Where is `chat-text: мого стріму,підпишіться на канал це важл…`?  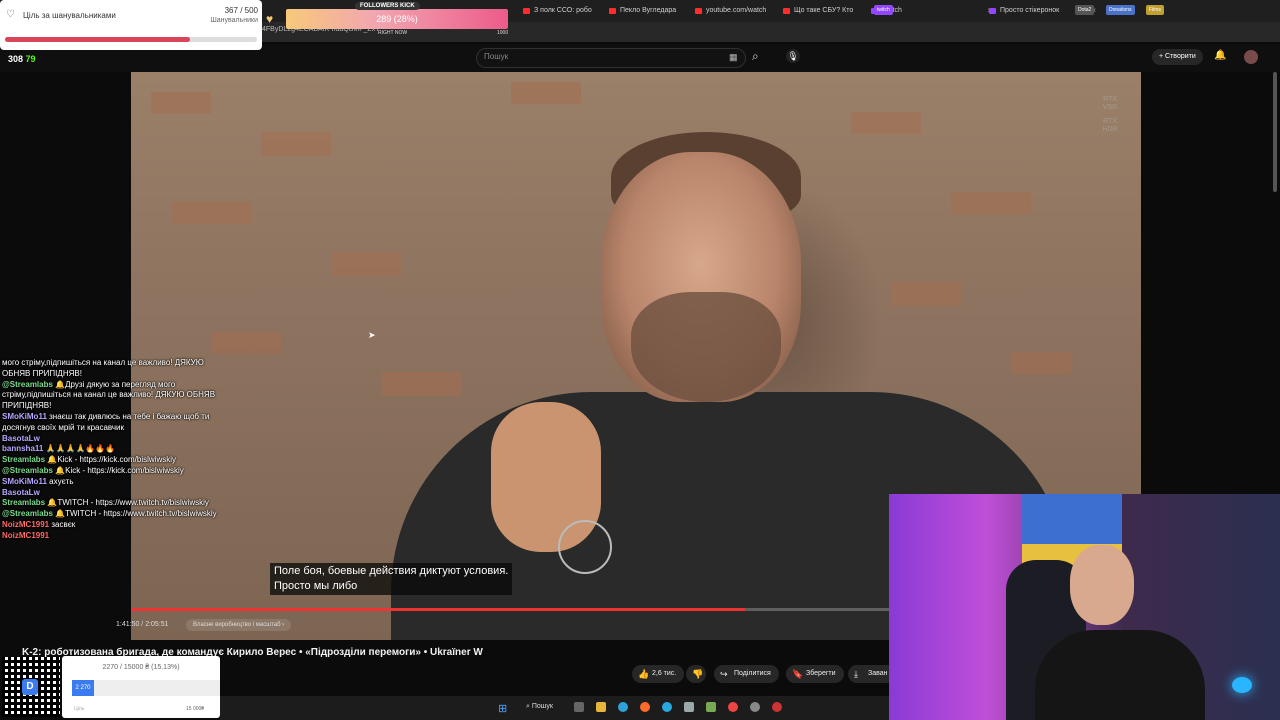
chat-text: мого стріму,підпишіться на канал це важл… is located at coordinates (103, 368).